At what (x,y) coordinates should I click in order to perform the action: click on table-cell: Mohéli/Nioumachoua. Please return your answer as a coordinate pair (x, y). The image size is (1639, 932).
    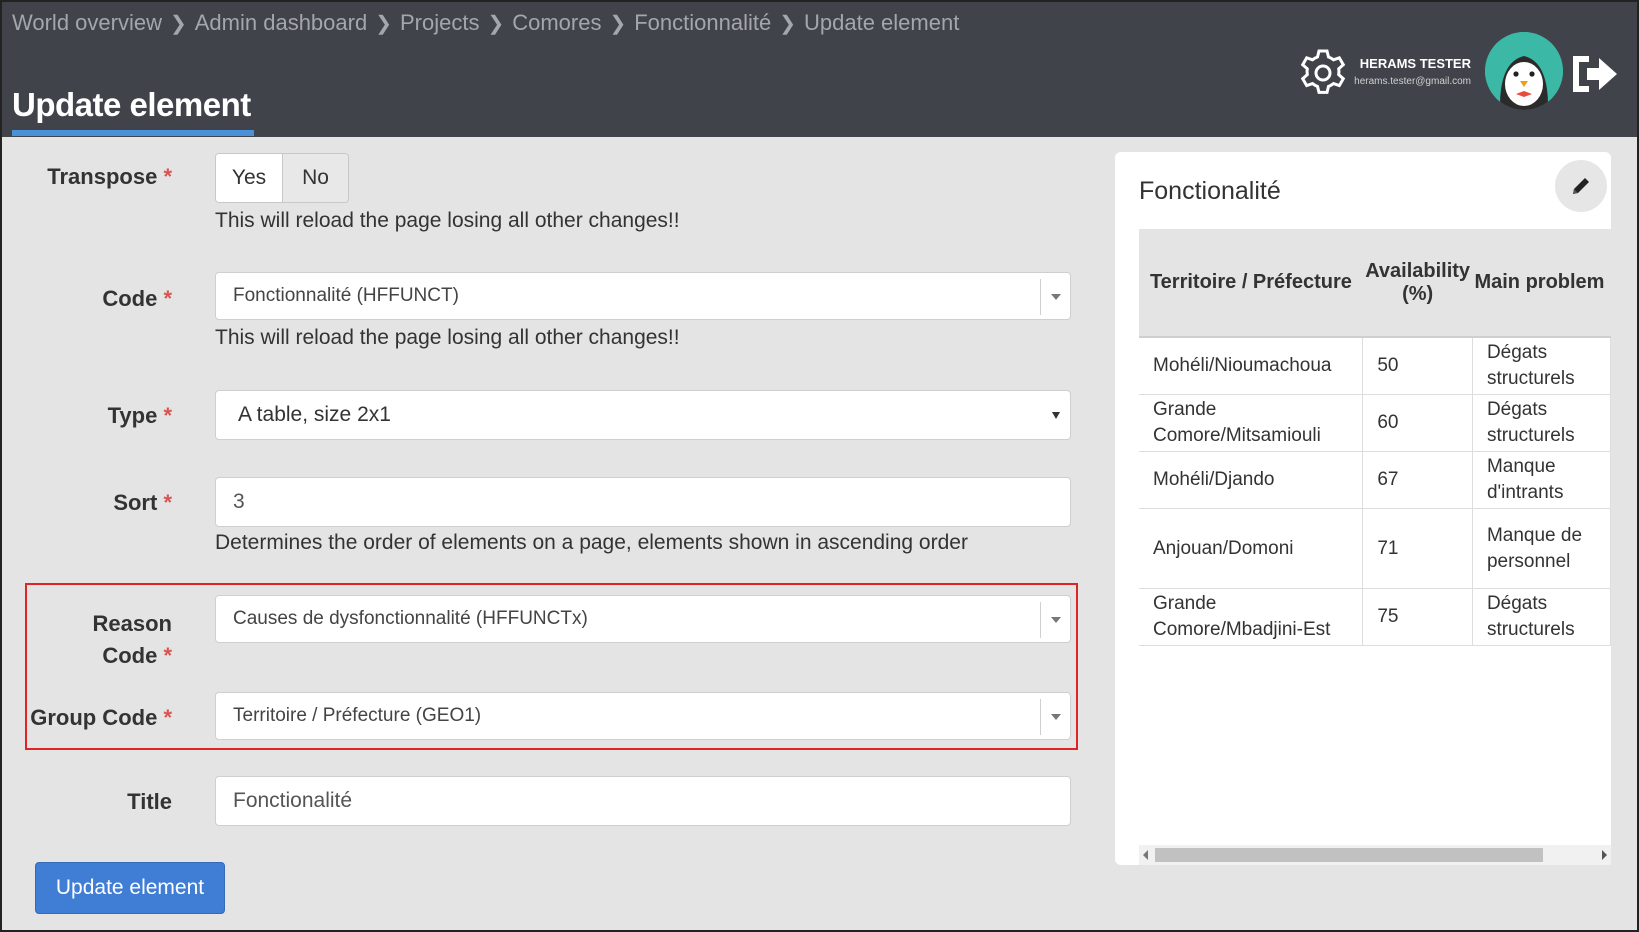
    Looking at the image, I should click on (1251, 366).